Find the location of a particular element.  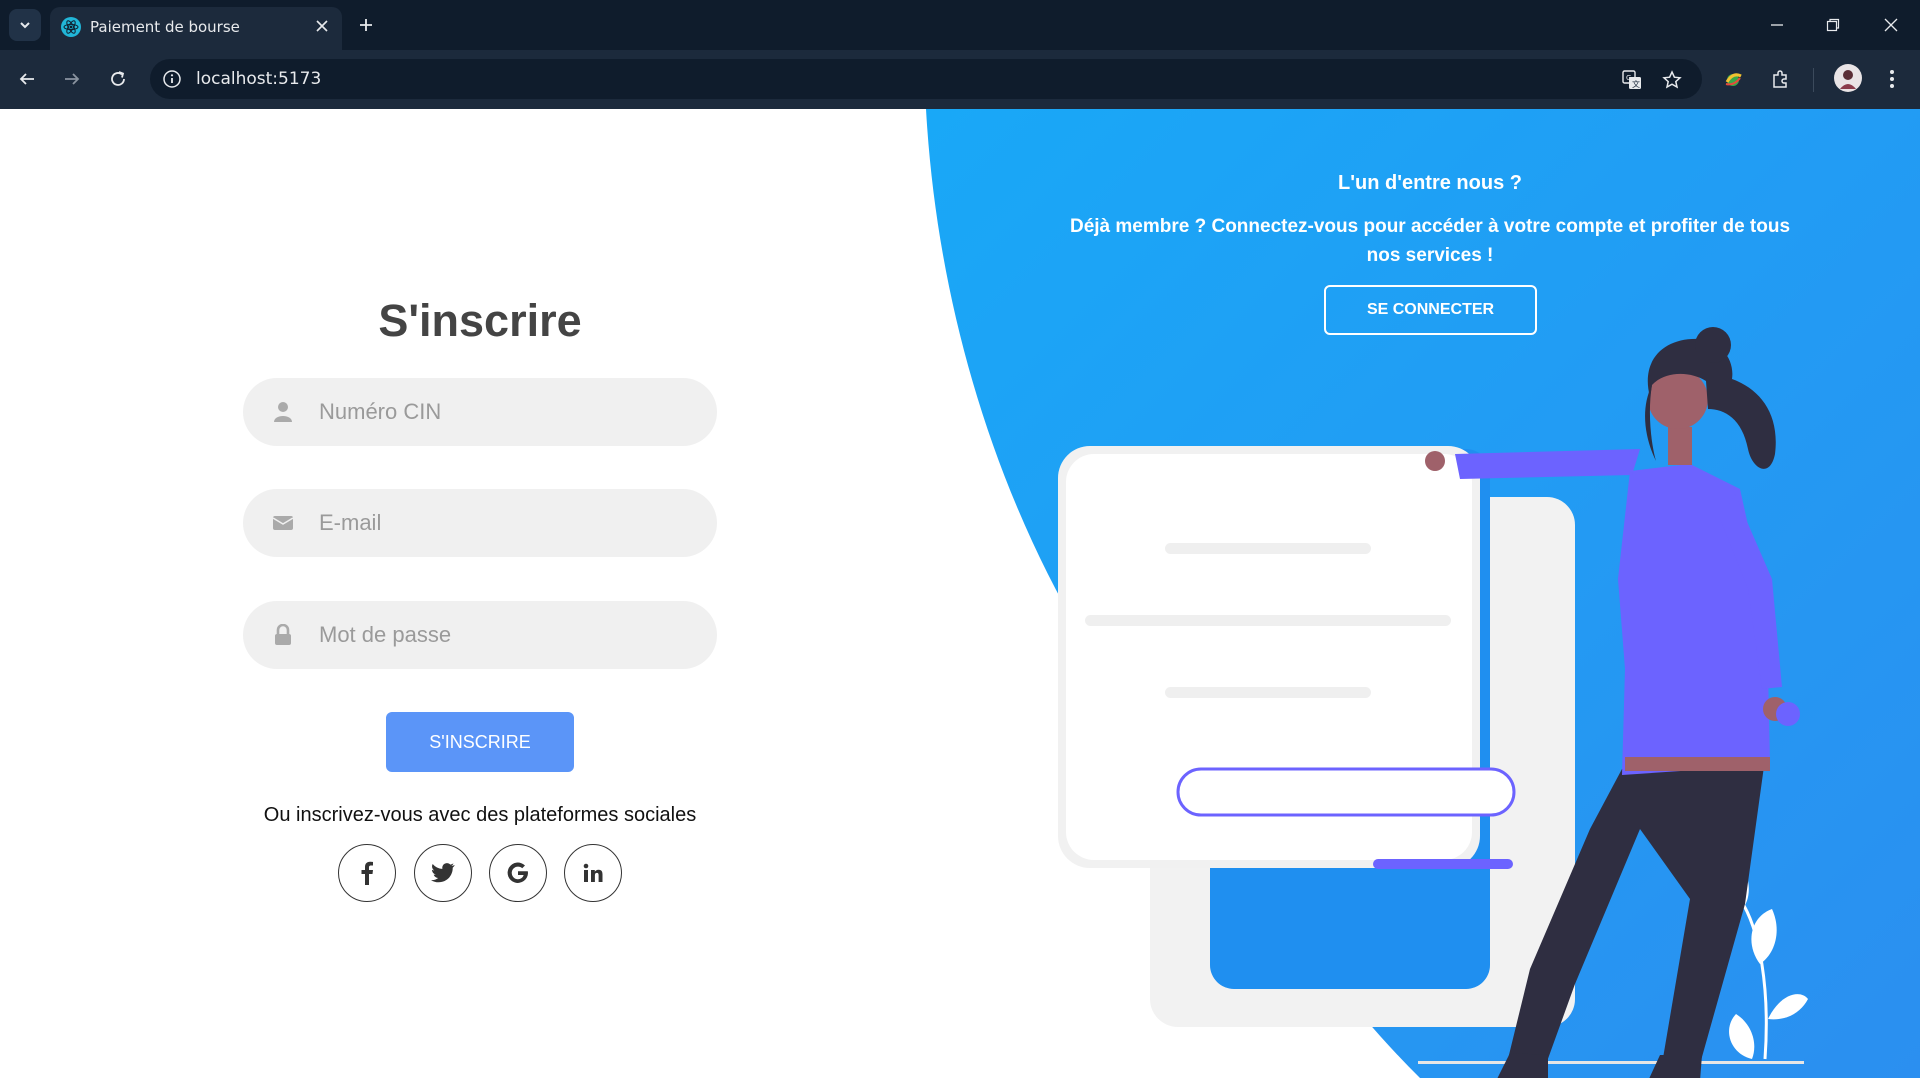

linkedin-icon is located at coordinates (593, 872).